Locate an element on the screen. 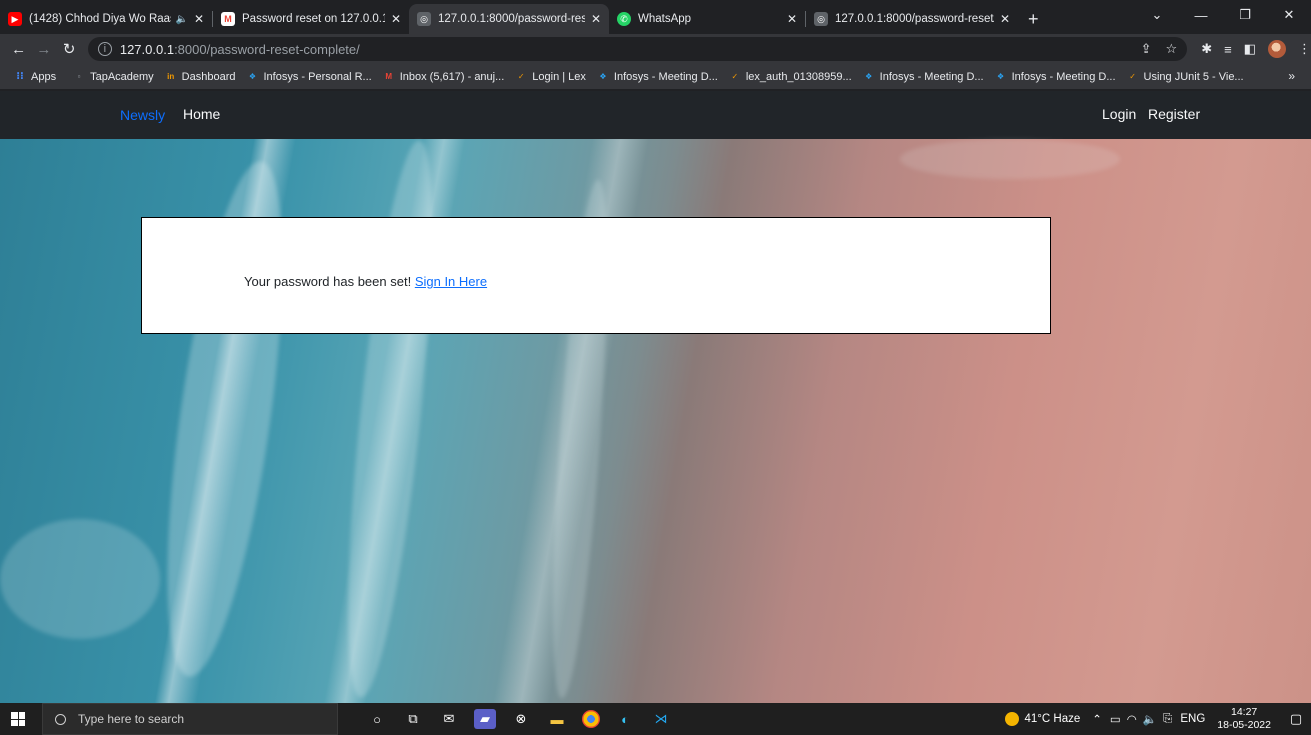 This screenshot has width=1311, height=735. taskbar-apps: ○ ⧉ ✉ ▰ ⊗ ▬ ◐ ⋊ is located at coordinates (519, 719).